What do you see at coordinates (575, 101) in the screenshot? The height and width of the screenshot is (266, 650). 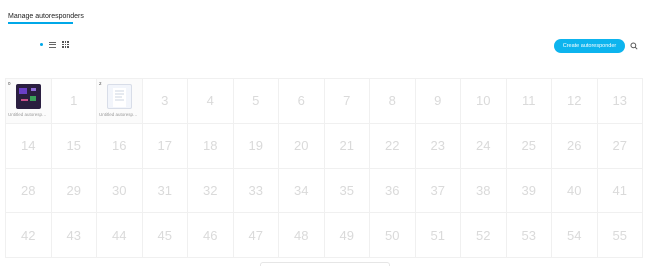 I see `empty-slot: 12` at bounding box center [575, 101].